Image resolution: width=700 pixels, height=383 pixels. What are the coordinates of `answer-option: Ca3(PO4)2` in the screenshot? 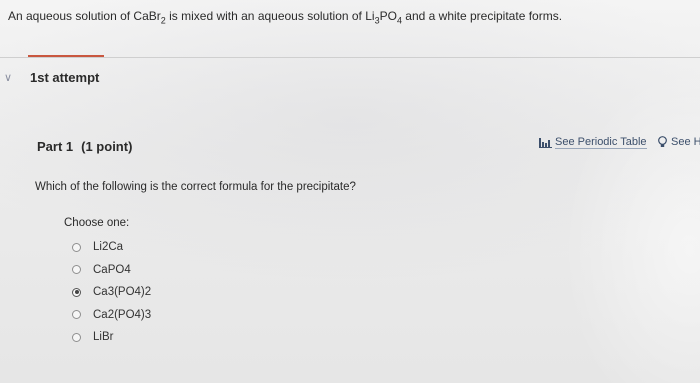 It's located at (110, 292).